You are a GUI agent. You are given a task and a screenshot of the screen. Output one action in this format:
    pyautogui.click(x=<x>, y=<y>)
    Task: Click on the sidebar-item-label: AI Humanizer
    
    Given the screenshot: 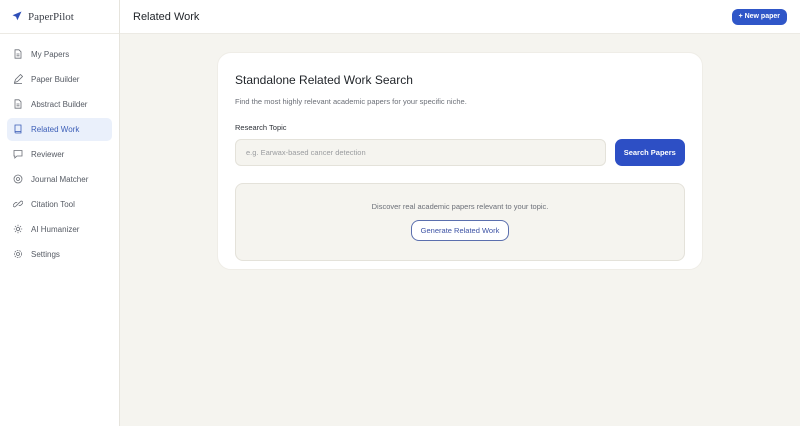 What is the action you would take?
    pyautogui.click(x=55, y=229)
    